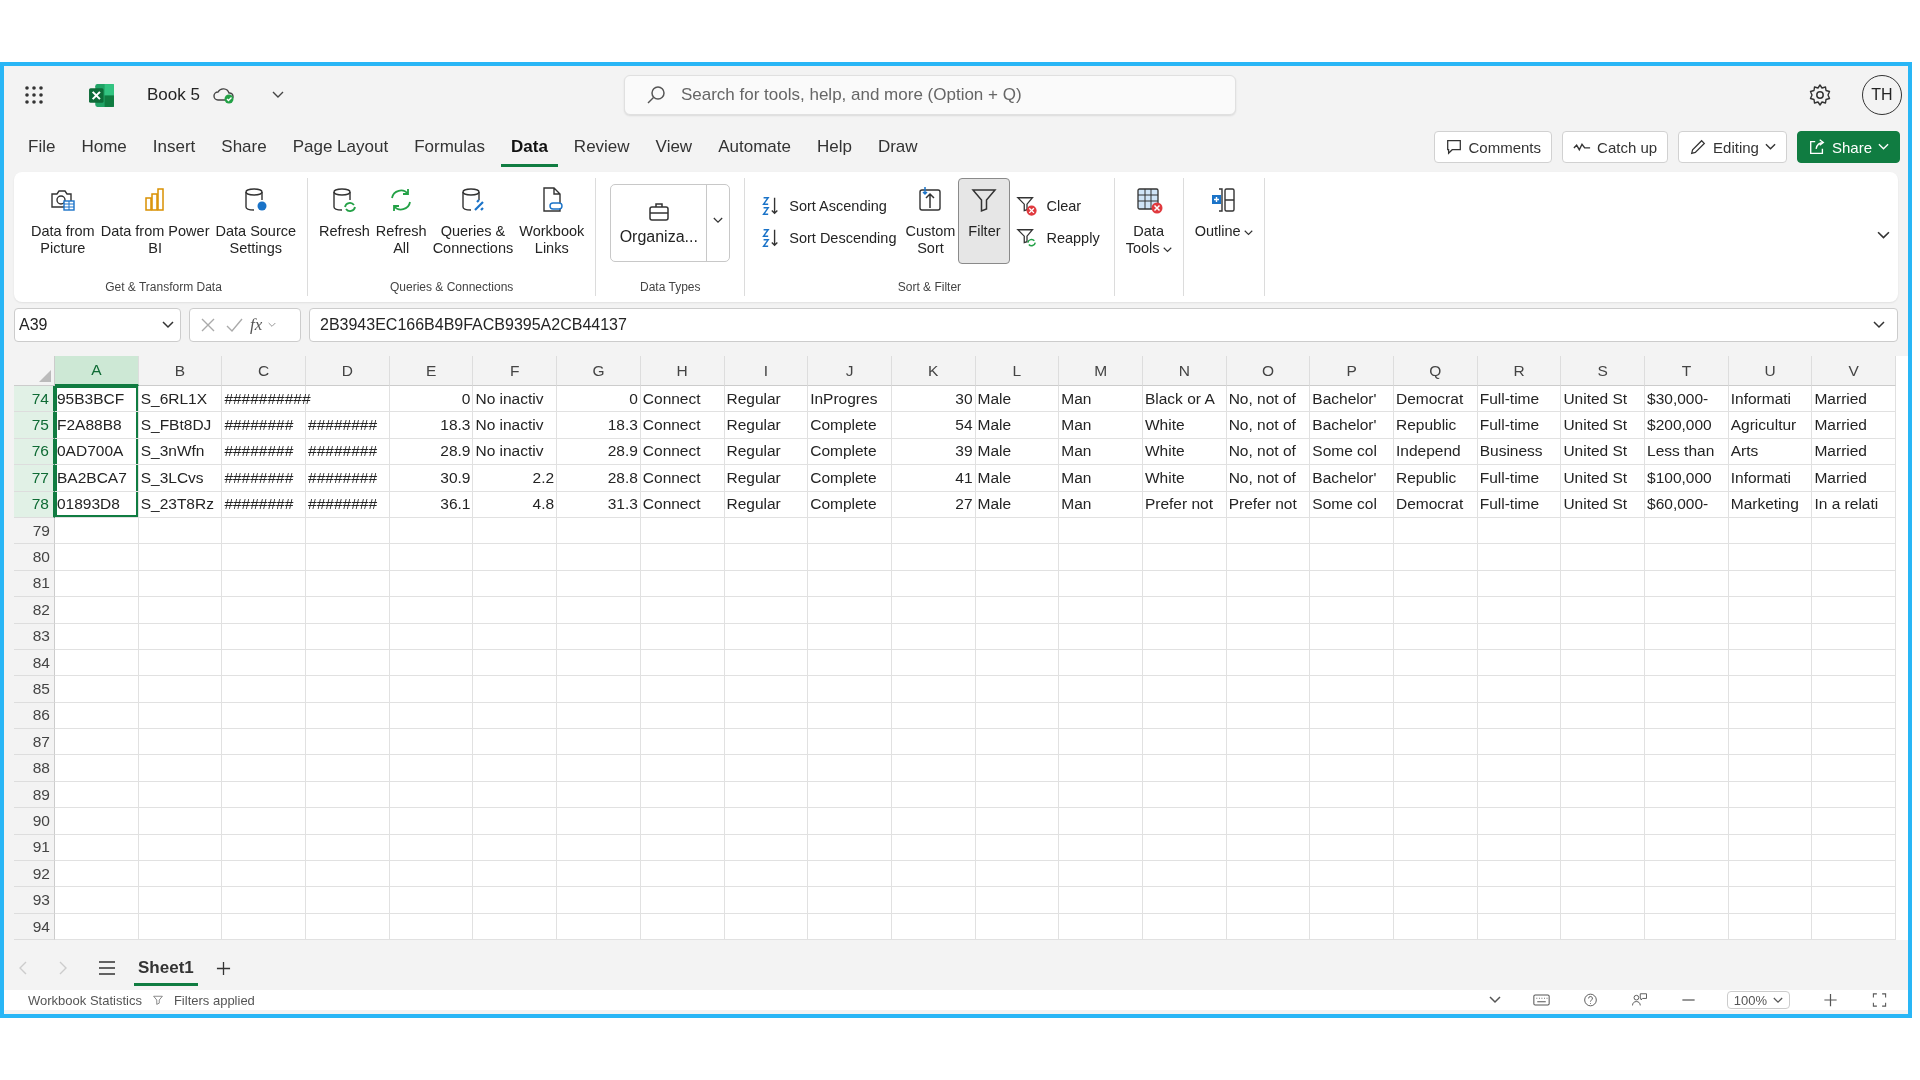  Describe the element at coordinates (1184, 371) in the screenshot. I see `column-header: N` at that location.